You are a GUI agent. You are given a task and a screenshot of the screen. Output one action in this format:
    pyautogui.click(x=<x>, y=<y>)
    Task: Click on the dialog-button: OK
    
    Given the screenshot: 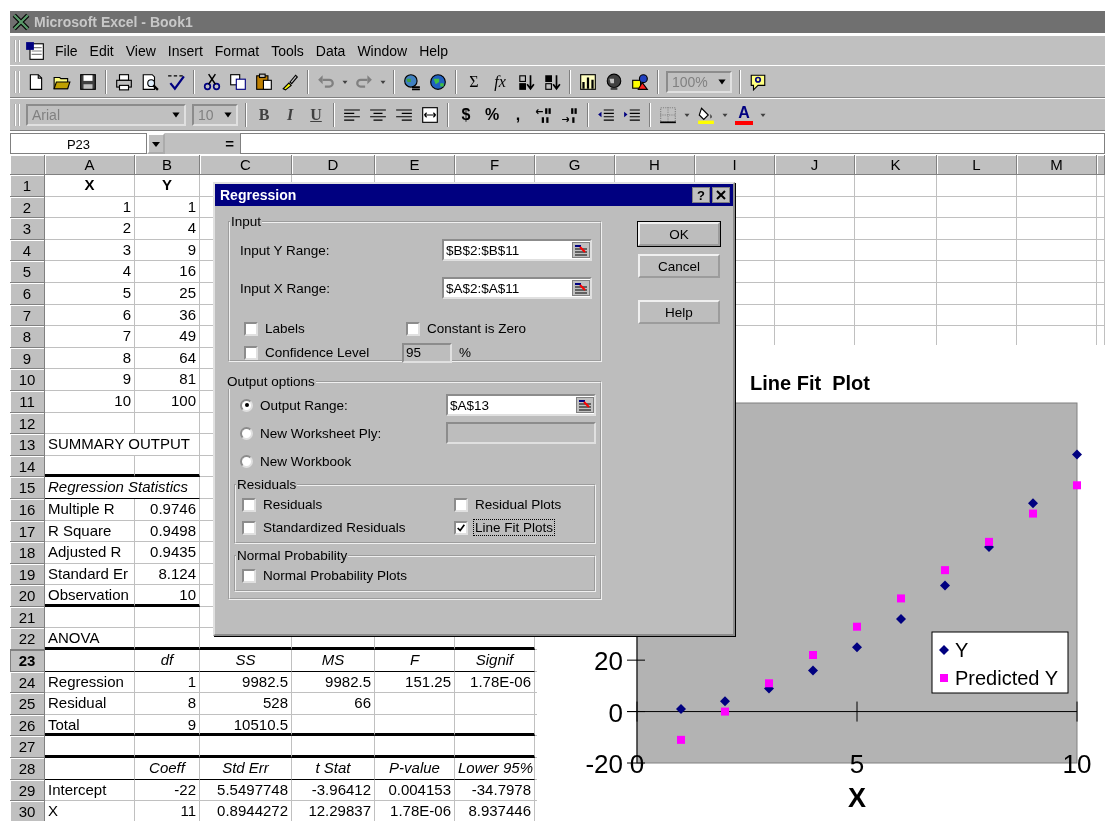 What is the action you would take?
    pyautogui.click(x=679, y=234)
    